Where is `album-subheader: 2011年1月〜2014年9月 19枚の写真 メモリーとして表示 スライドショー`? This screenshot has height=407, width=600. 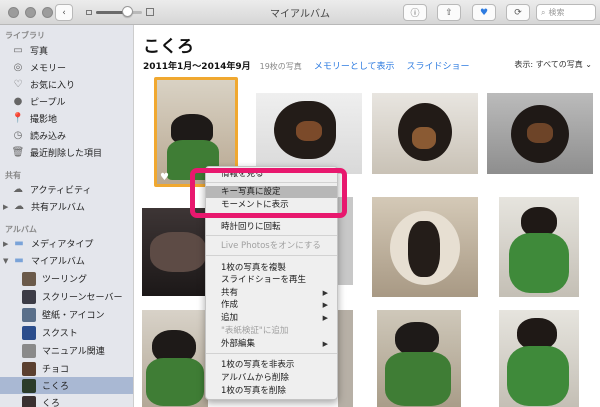
album-subheader: 2011年1月〜2014年9月 19枚の写真 メモリーとして表示 スライドショー is located at coordinates (306, 65).